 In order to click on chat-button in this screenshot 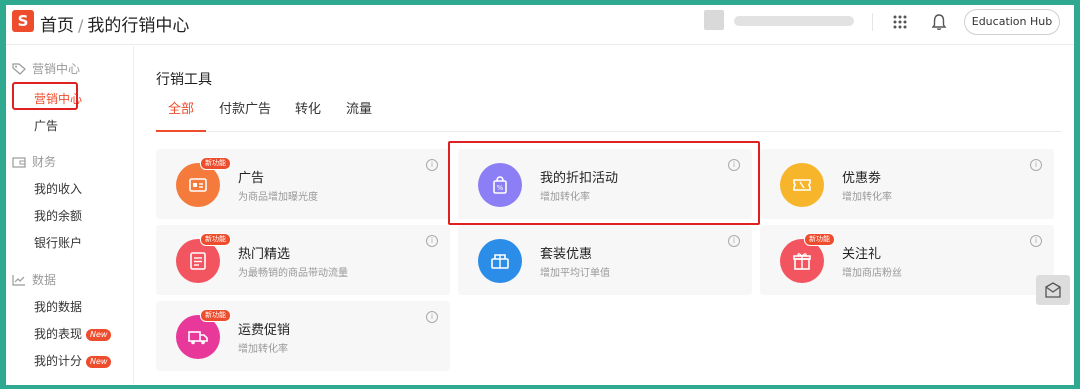, I will do `click(1053, 290)`.